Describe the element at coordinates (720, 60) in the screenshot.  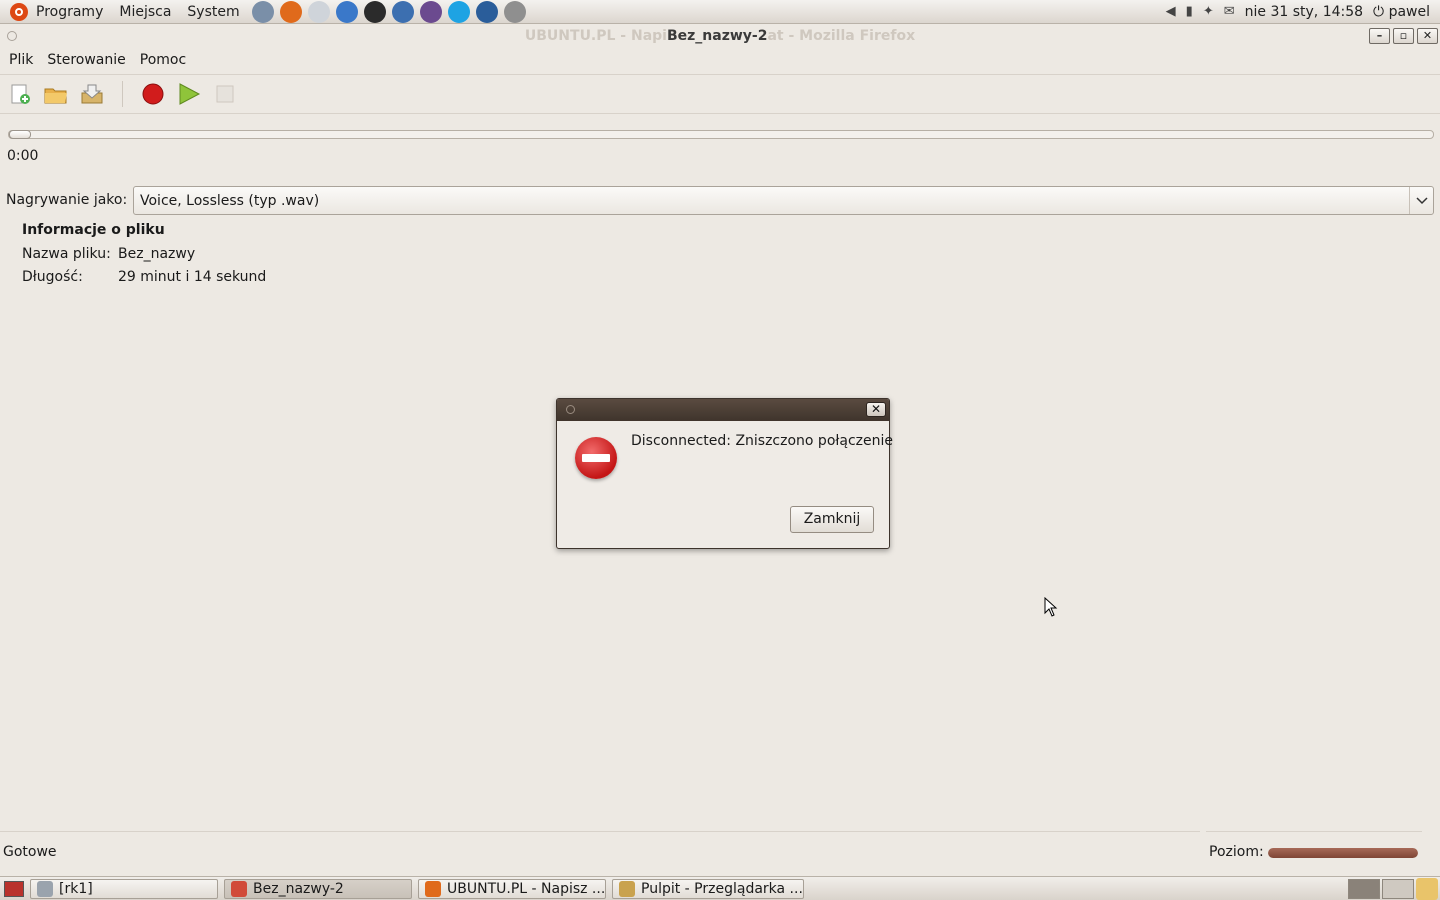
I see `menubar: Plik Sterowanie Pomoc` at that location.